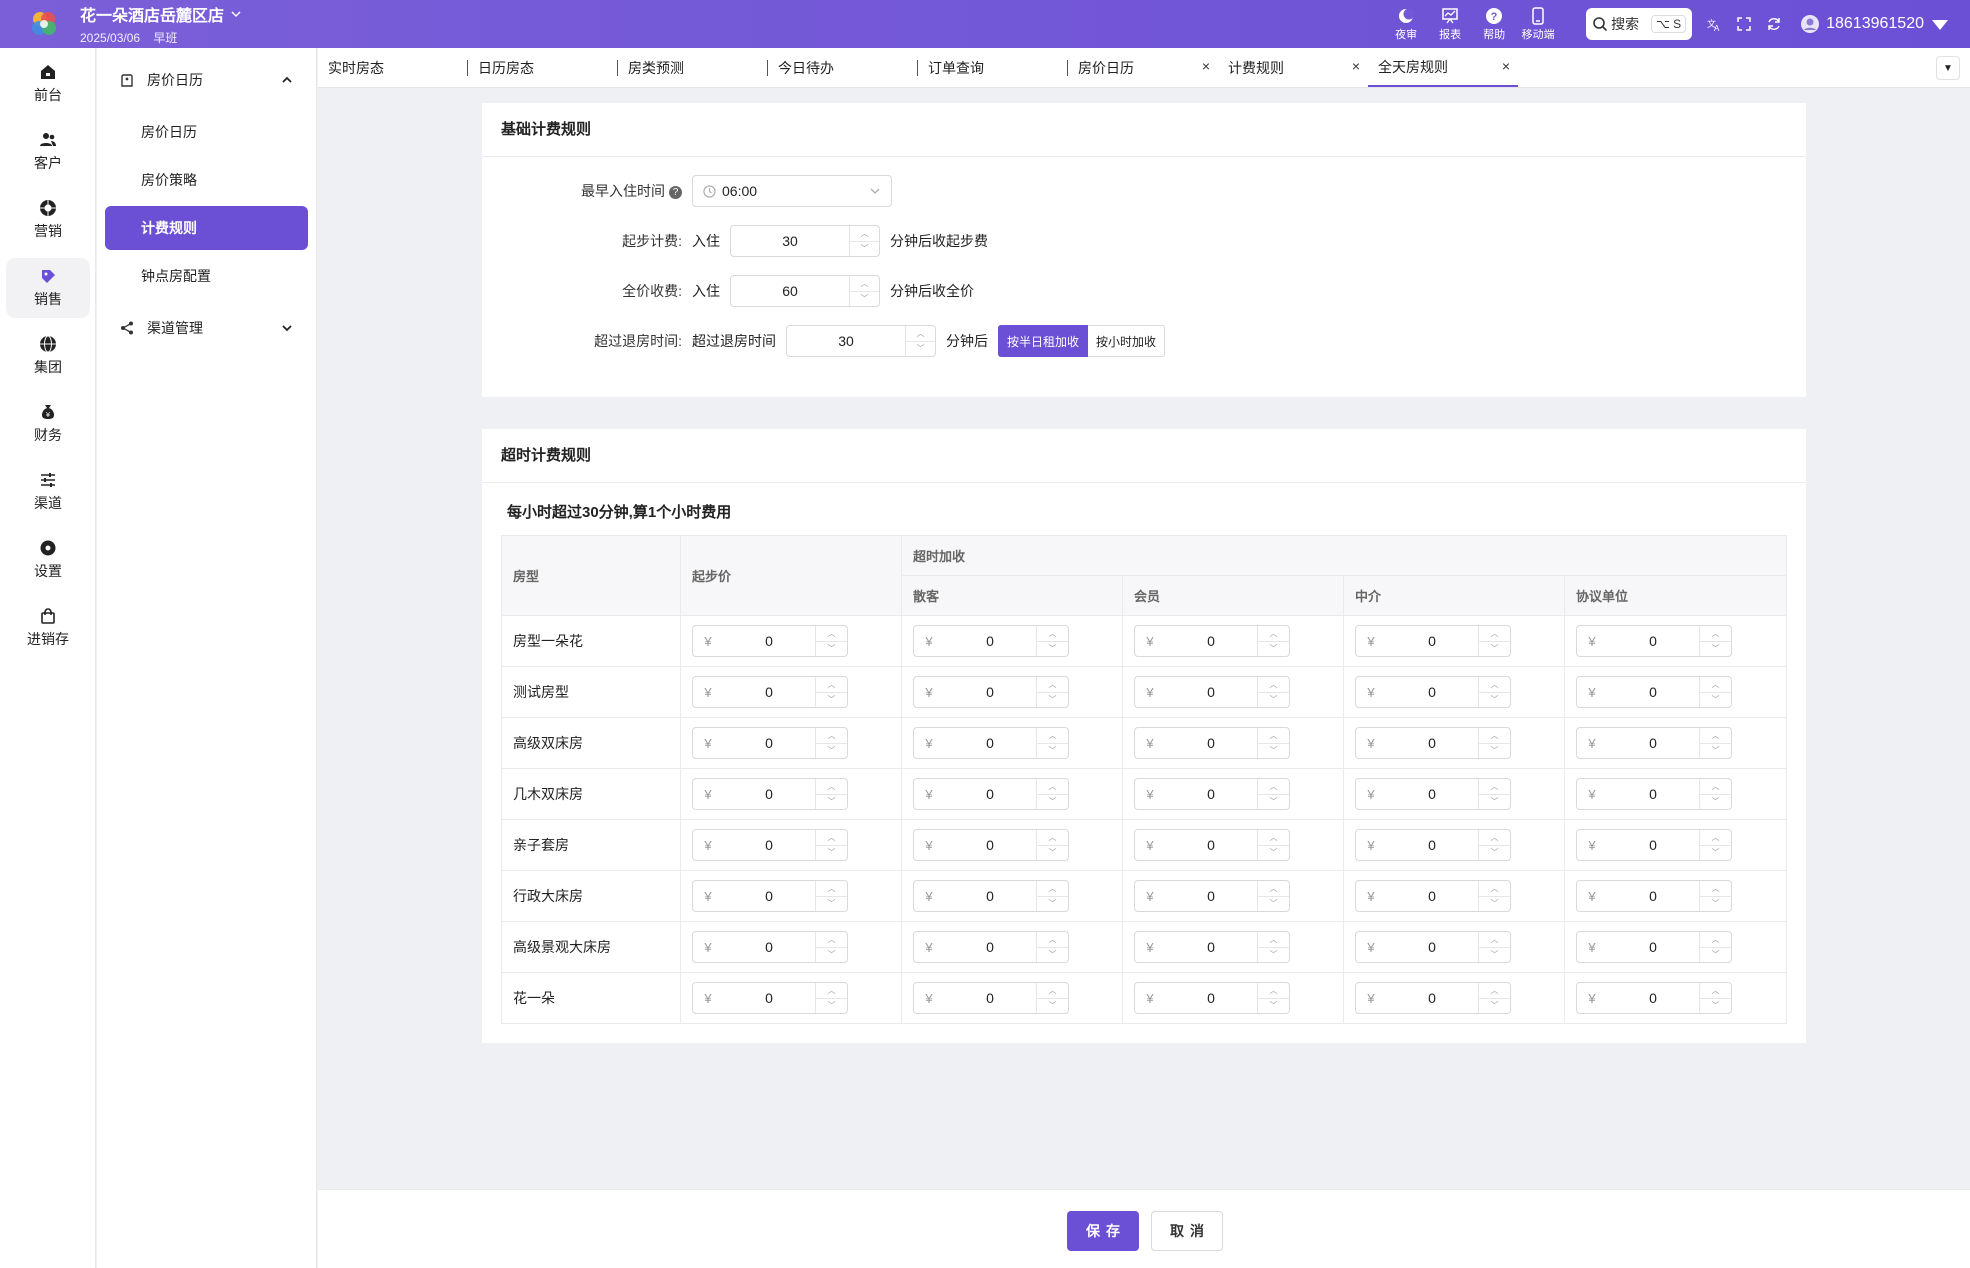 The height and width of the screenshot is (1268, 1970). I want to click on nav-item-inventory: 进销存, so click(48, 628).